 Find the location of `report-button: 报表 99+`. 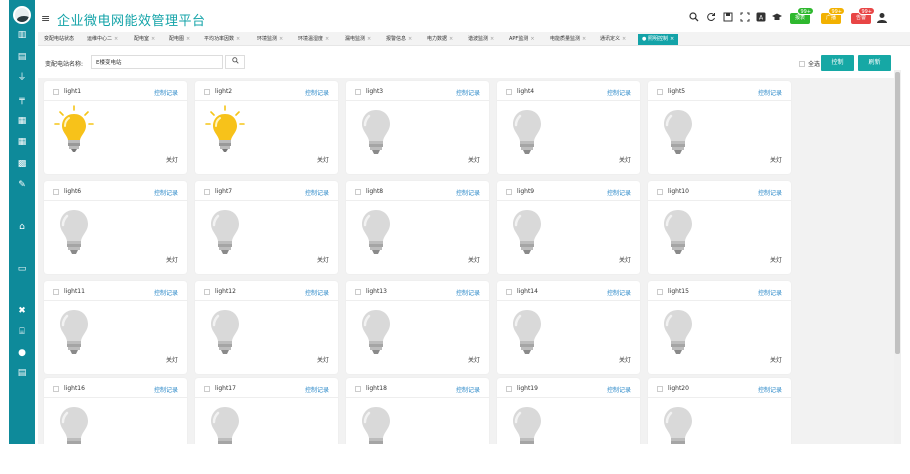

report-button: 报表 99+ is located at coordinates (802, 15).